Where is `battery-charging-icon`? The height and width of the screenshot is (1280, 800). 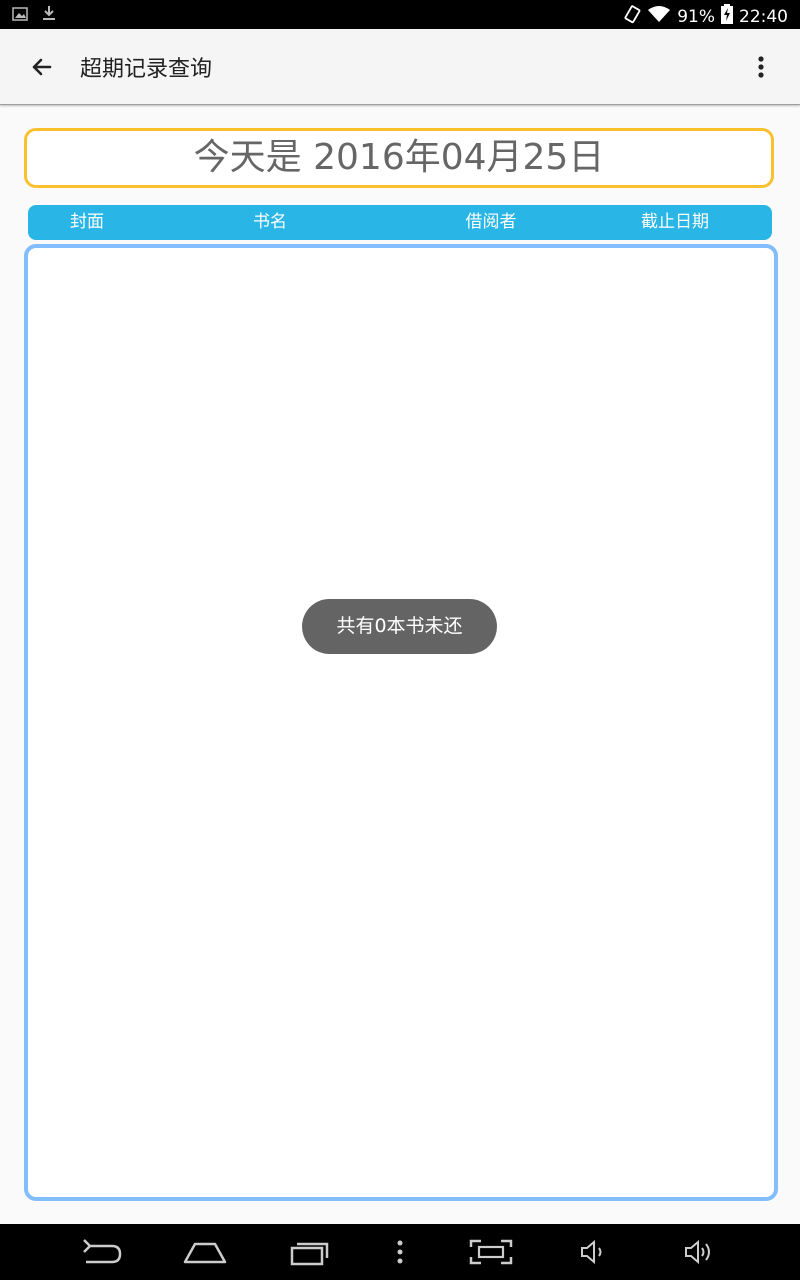
battery-charging-icon is located at coordinates (727, 16).